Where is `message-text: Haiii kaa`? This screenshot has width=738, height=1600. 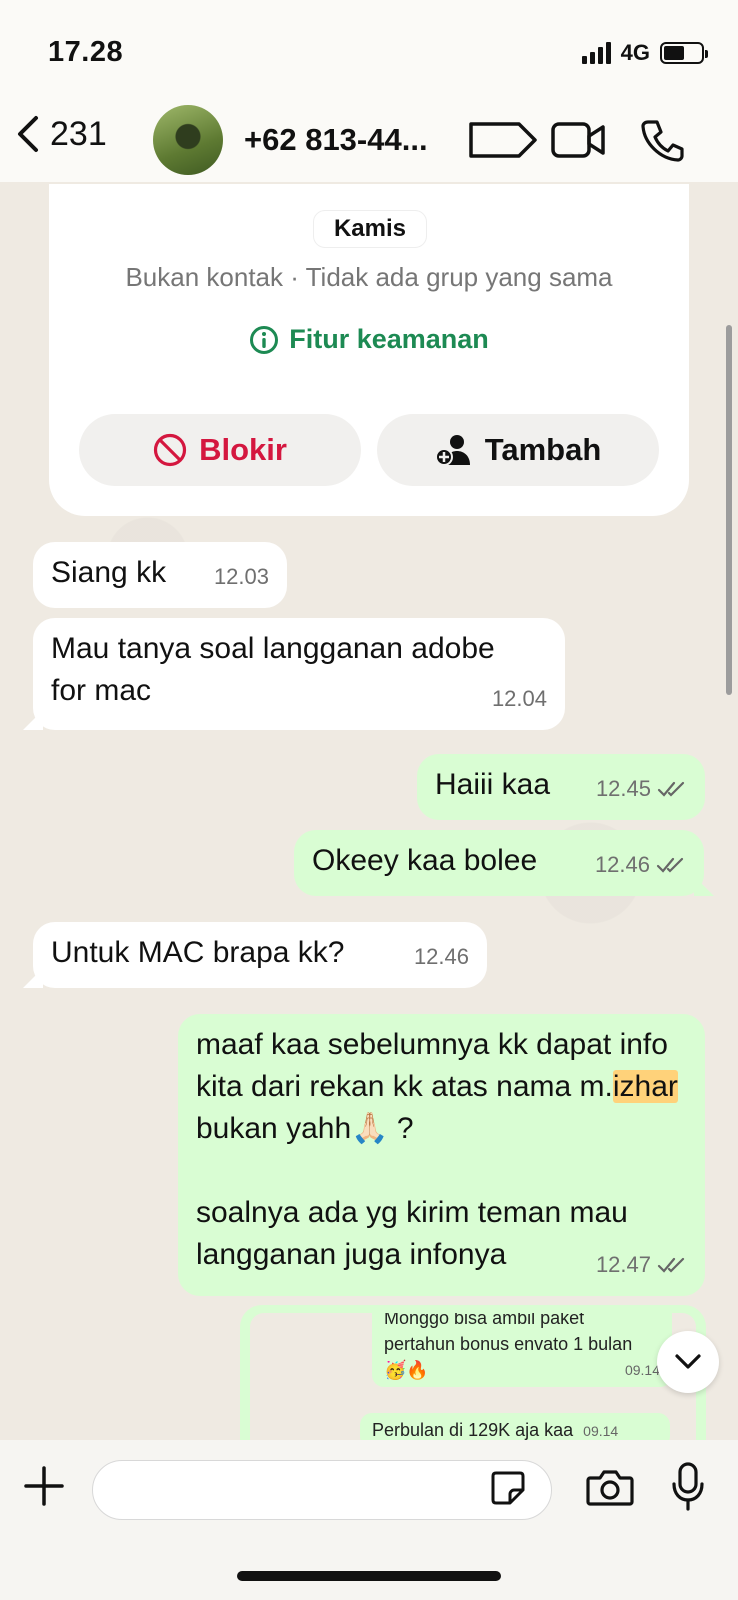 message-text: Haiii kaa is located at coordinates (493, 784).